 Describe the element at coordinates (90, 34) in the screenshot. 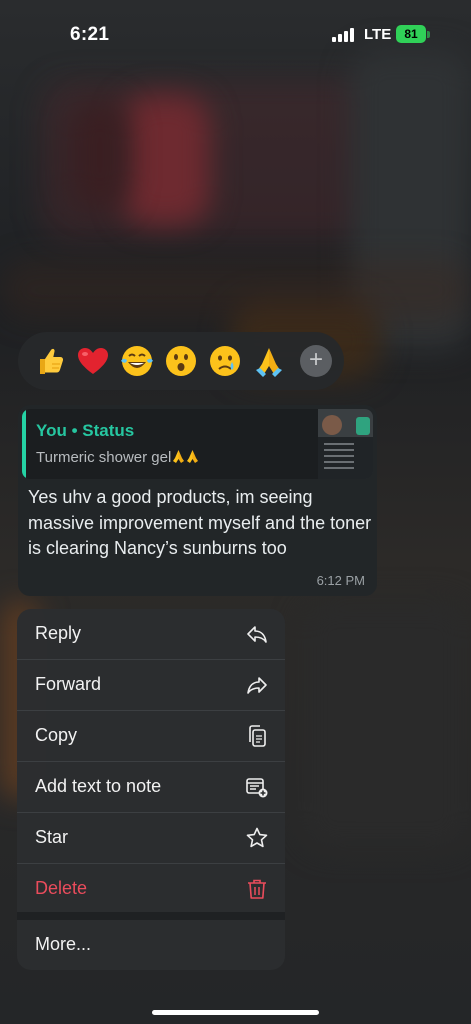

I see `status-time: 6:21` at that location.